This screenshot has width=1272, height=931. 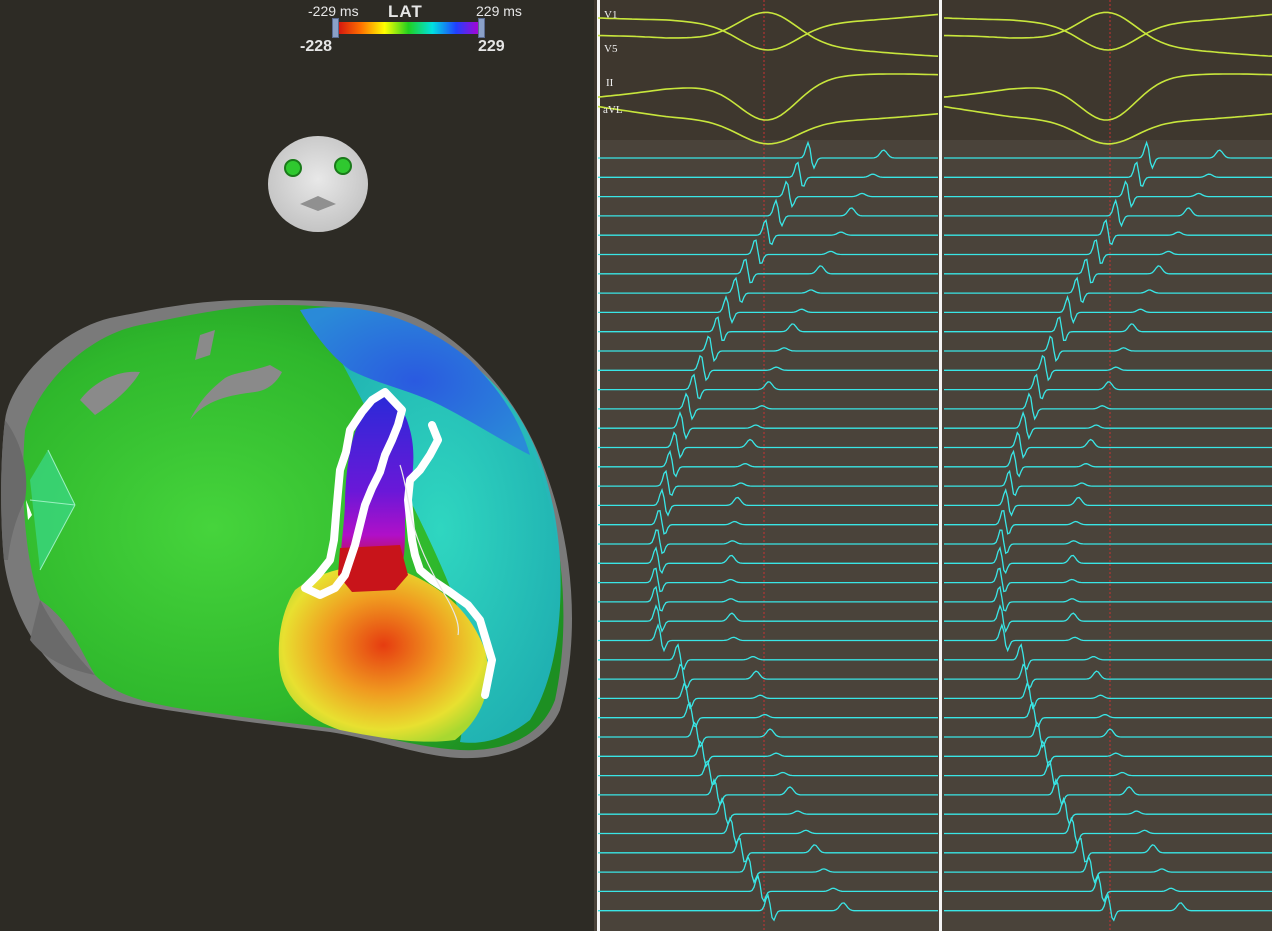 I want to click on lat-colorbar-title: LAT, so click(x=405, y=11).